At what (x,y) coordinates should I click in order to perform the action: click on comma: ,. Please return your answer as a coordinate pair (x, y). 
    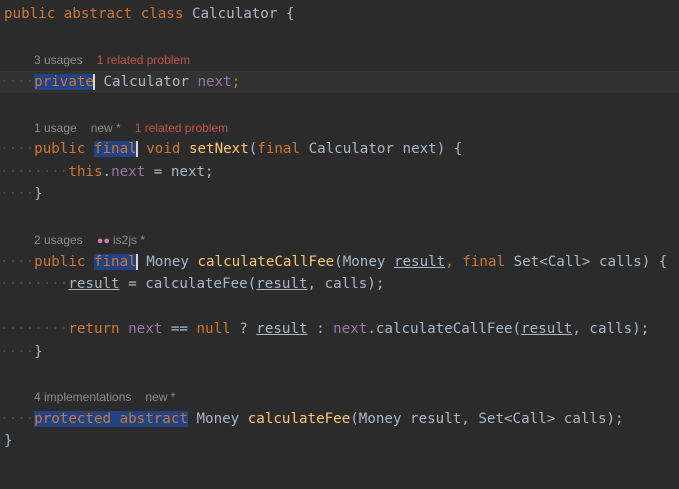
    Looking at the image, I should click on (454, 262).